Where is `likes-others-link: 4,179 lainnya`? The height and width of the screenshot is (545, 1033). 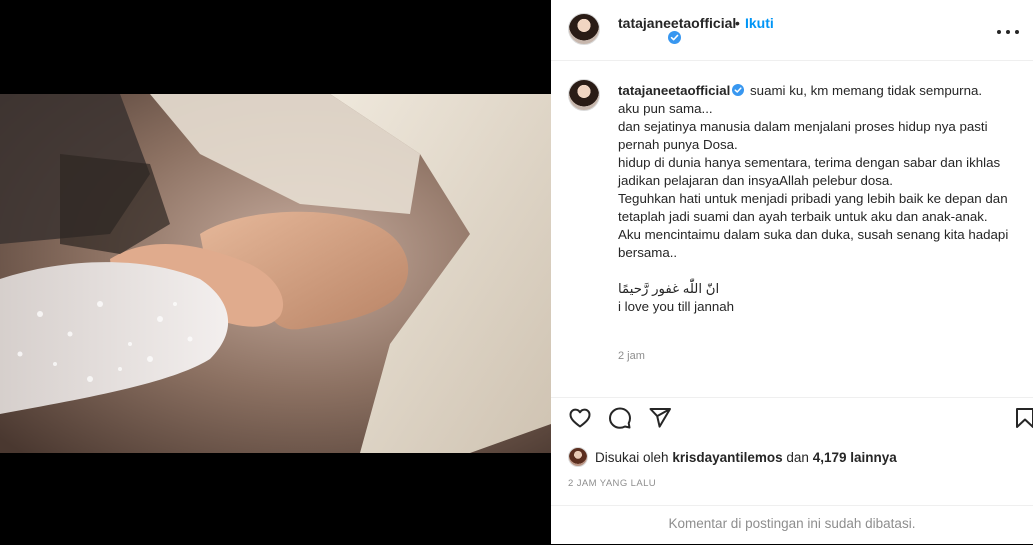 likes-others-link: 4,179 lainnya is located at coordinates (855, 457).